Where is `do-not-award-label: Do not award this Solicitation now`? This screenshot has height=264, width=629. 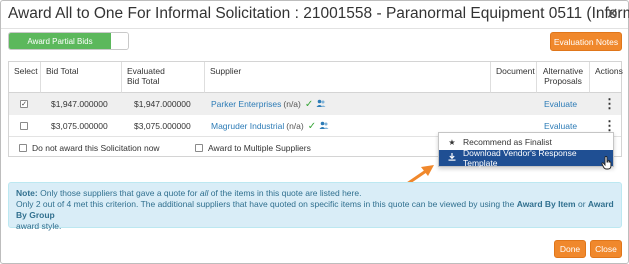 do-not-award-label: Do not award this Solicitation now is located at coordinates (96, 148).